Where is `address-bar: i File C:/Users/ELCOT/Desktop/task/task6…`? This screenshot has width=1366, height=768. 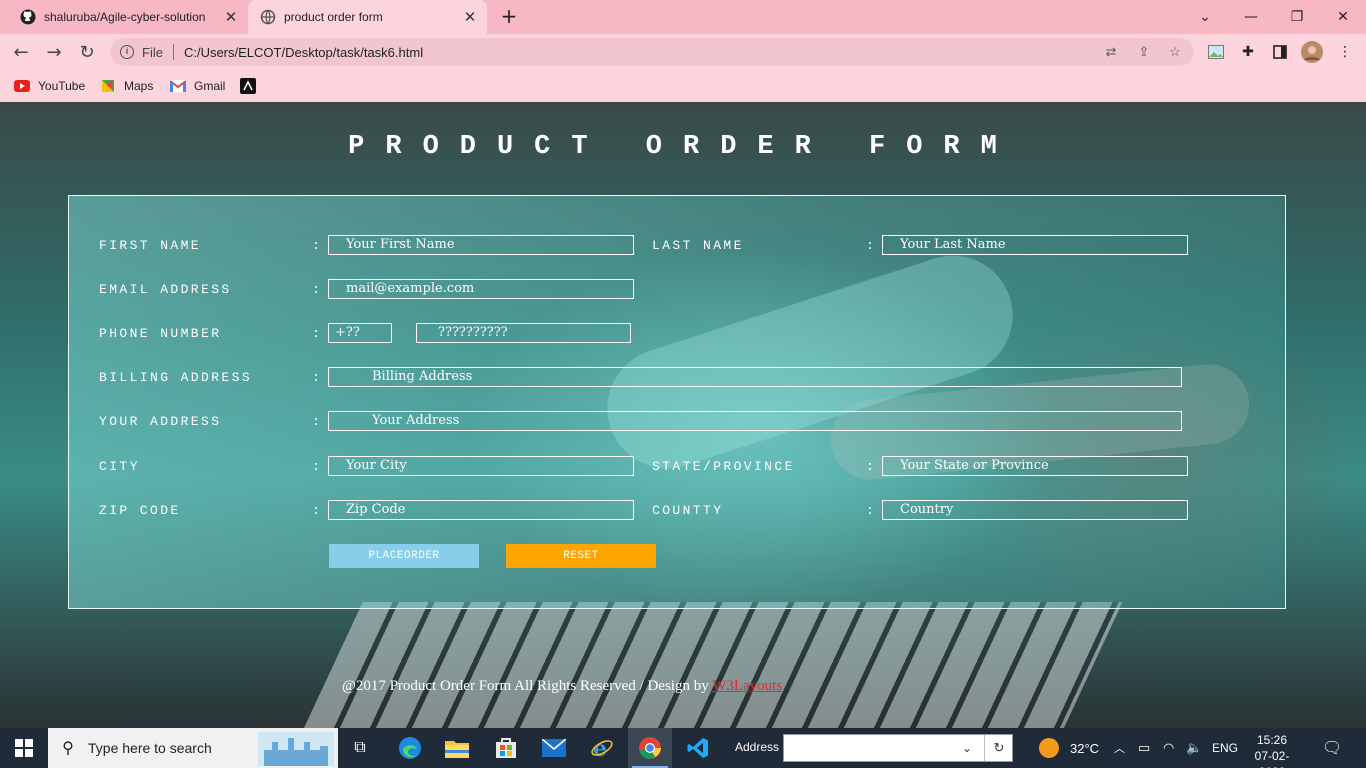 address-bar: i File C:/Users/ELCOT/Desktop/task/task6… is located at coordinates (652, 52).